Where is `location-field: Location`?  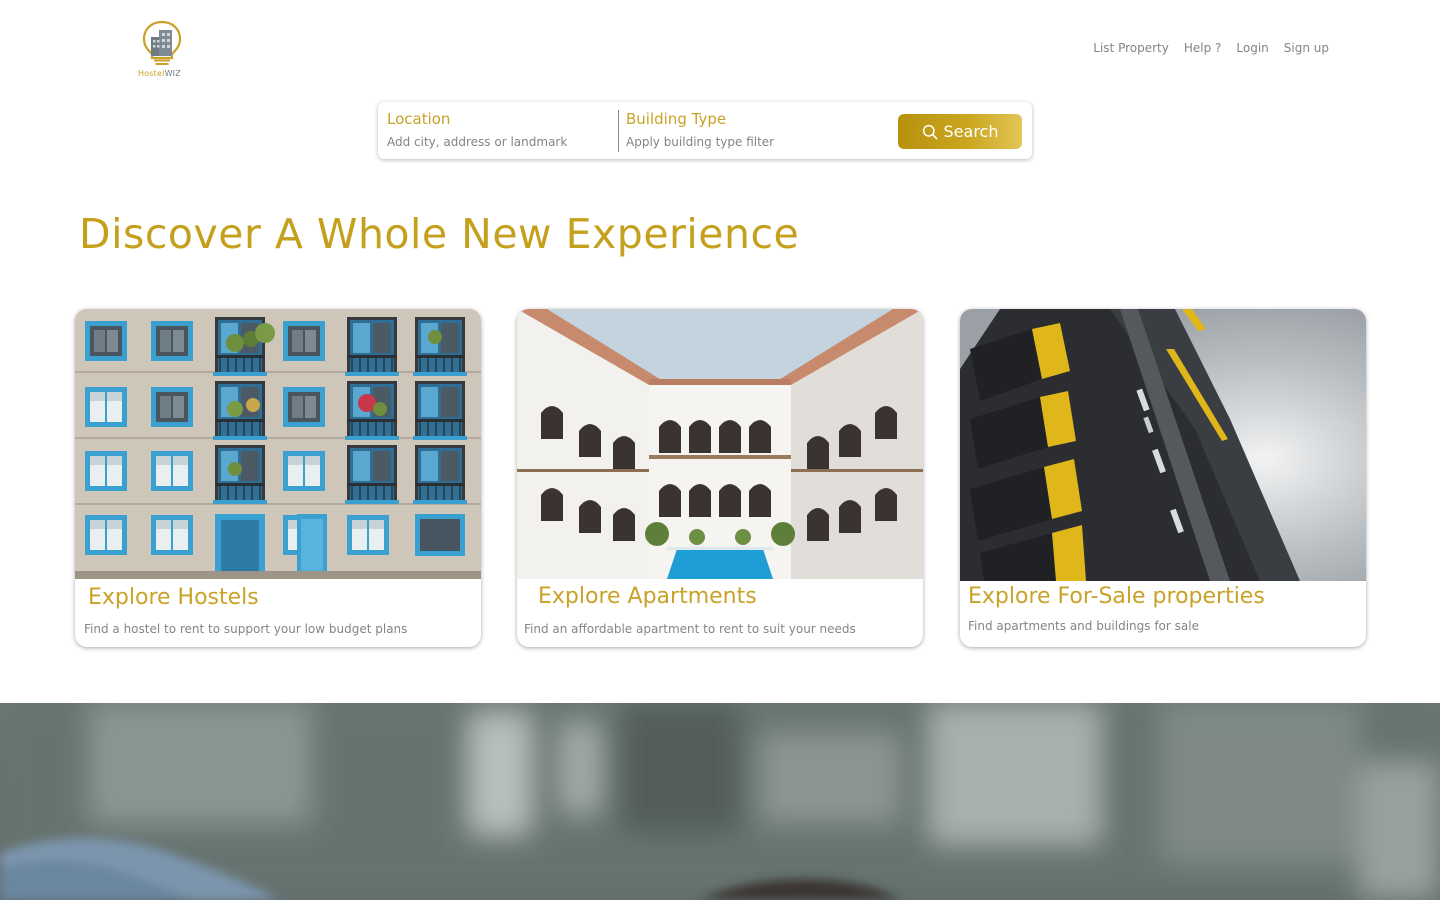
location-field: Location is located at coordinates (501, 129).